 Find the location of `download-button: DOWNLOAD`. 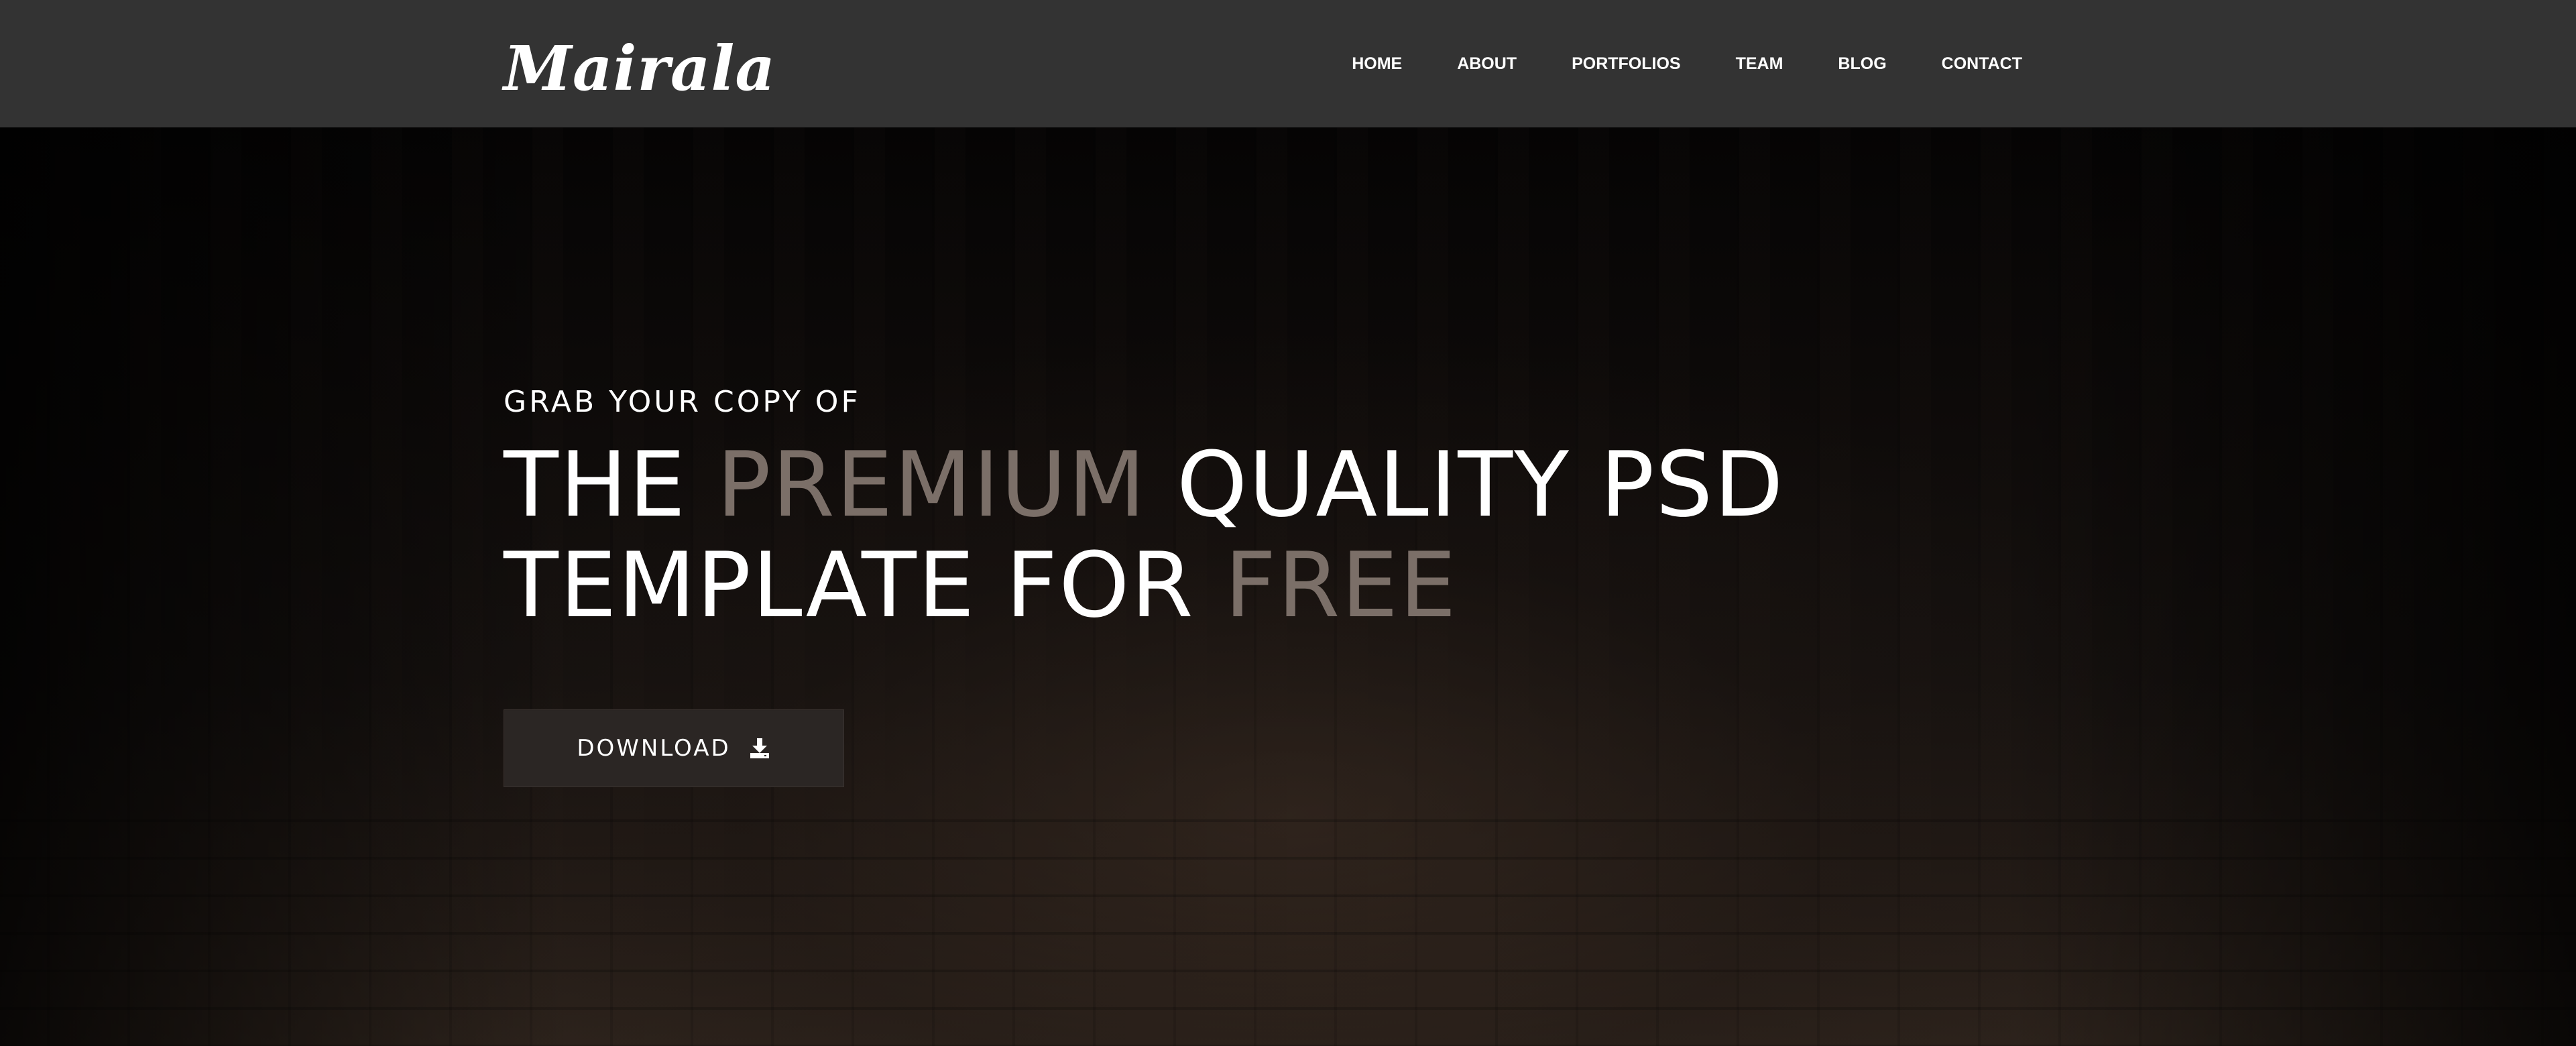

download-button: DOWNLOAD is located at coordinates (674, 748).